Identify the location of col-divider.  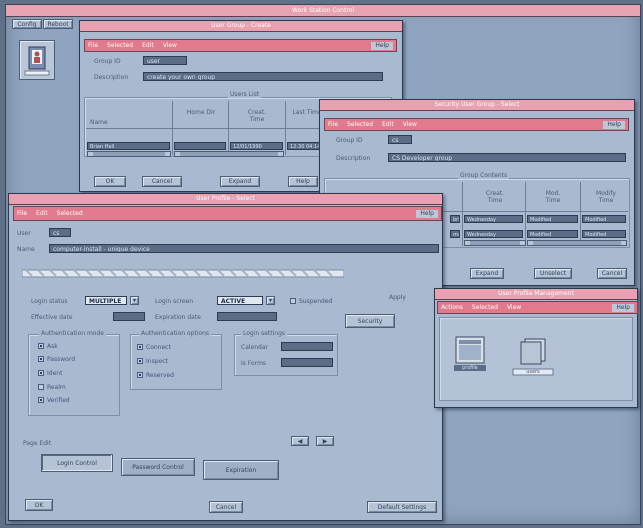
(462, 214).